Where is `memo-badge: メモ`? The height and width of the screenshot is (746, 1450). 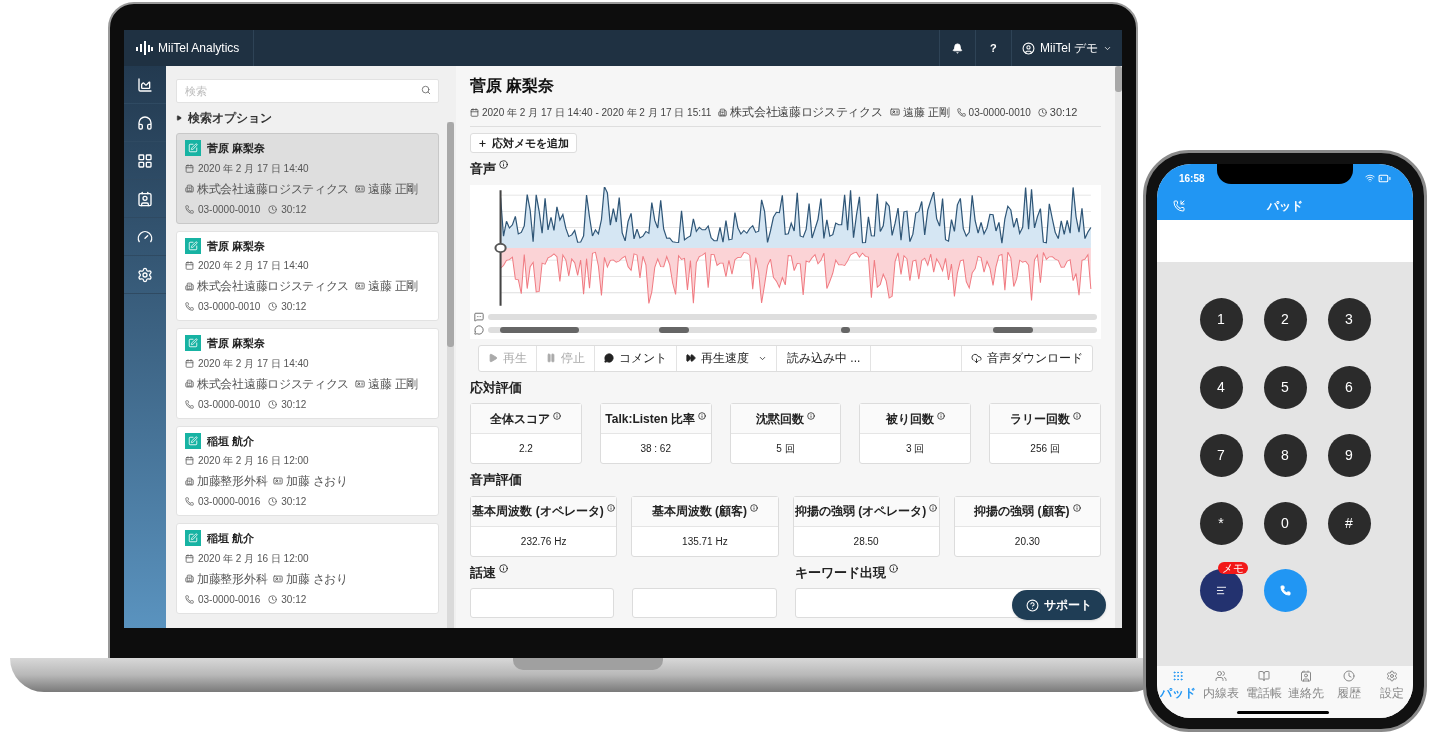
memo-badge: メモ is located at coordinates (1232, 568).